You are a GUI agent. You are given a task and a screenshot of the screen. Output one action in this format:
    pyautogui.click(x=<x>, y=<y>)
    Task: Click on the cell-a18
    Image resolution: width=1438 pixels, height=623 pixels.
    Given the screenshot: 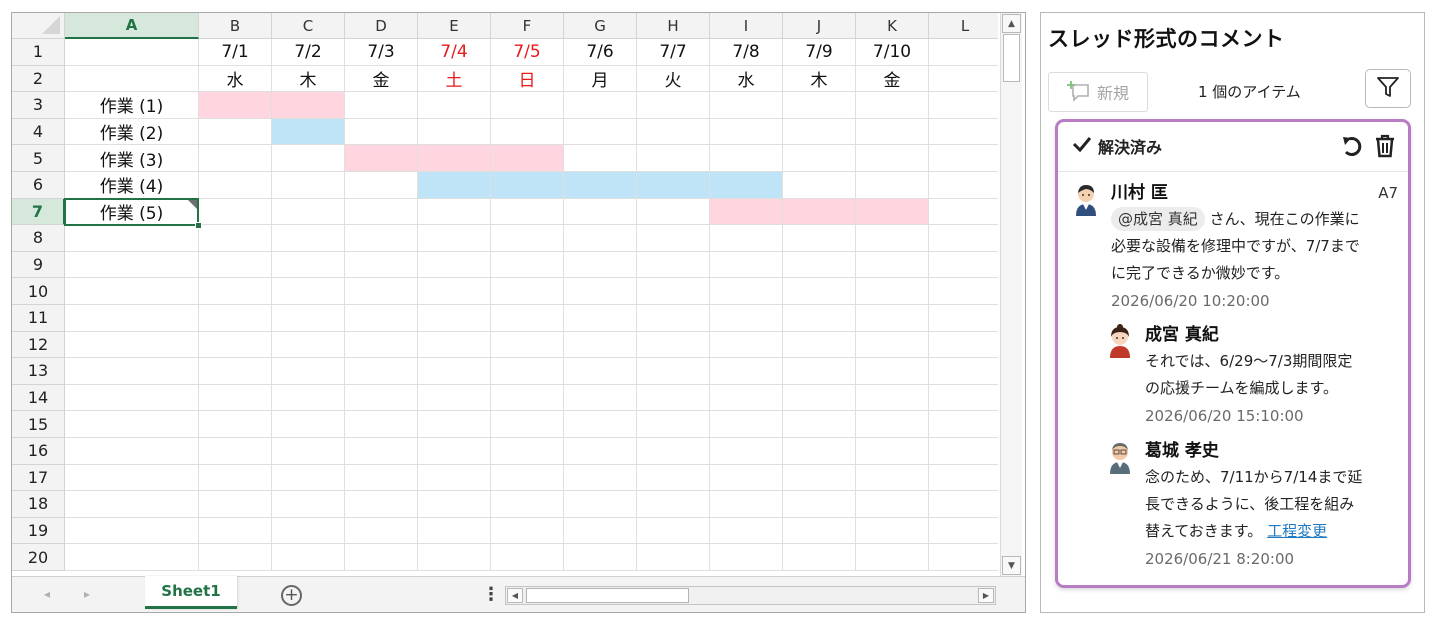 What is the action you would take?
    pyautogui.click(x=132, y=504)
    